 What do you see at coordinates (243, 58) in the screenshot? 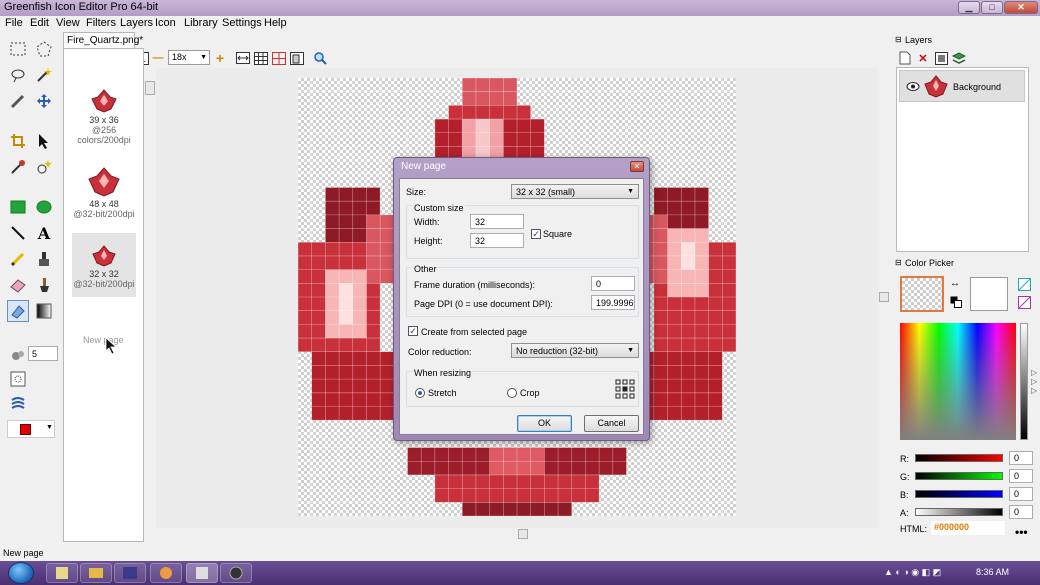
I see `fit-width-icon` at bounding box center [243, 58].